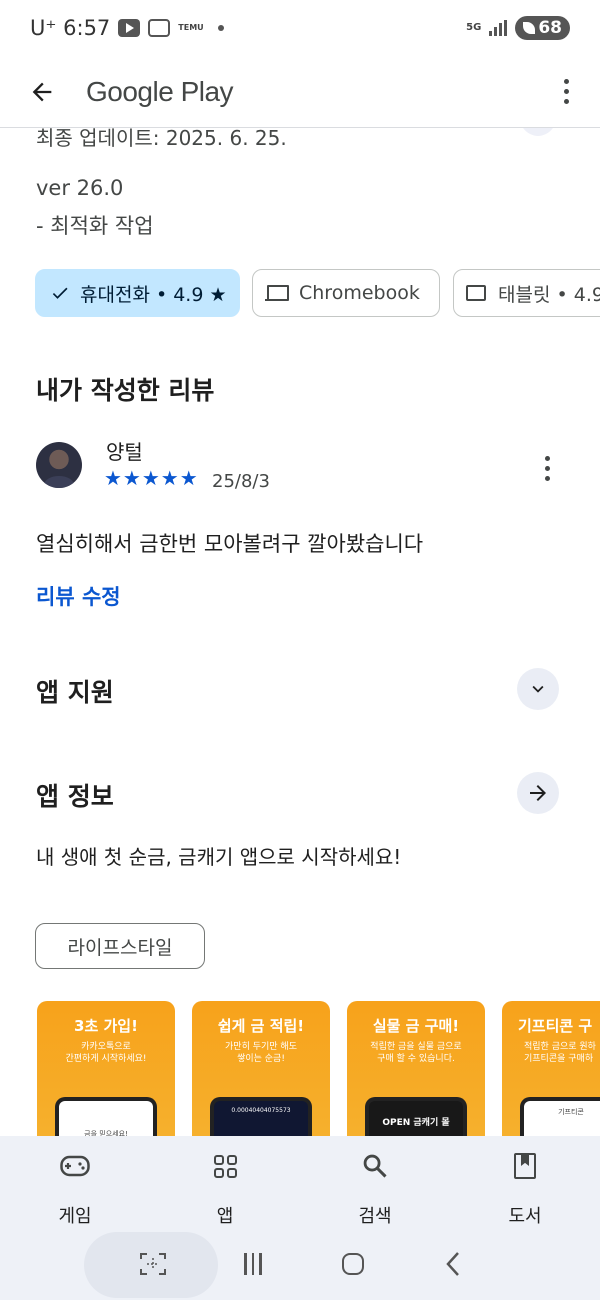 This screenshot has height=1300, width=600. I want to click on nav-item-games: 게임, so click(75, 1182).